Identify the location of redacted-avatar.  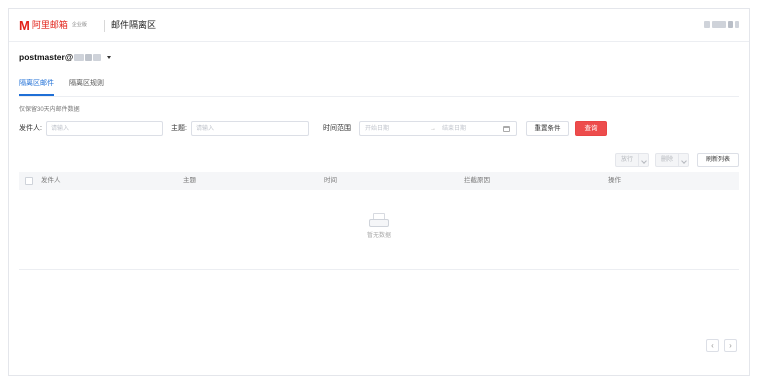
(707, 24).